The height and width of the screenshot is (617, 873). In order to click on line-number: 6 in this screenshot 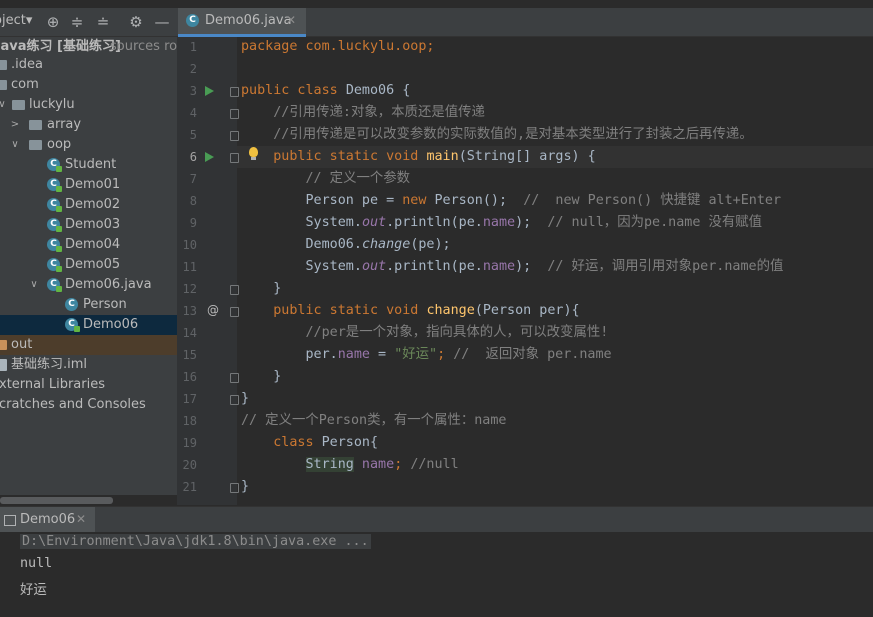, I will do `click(193, 157)`.